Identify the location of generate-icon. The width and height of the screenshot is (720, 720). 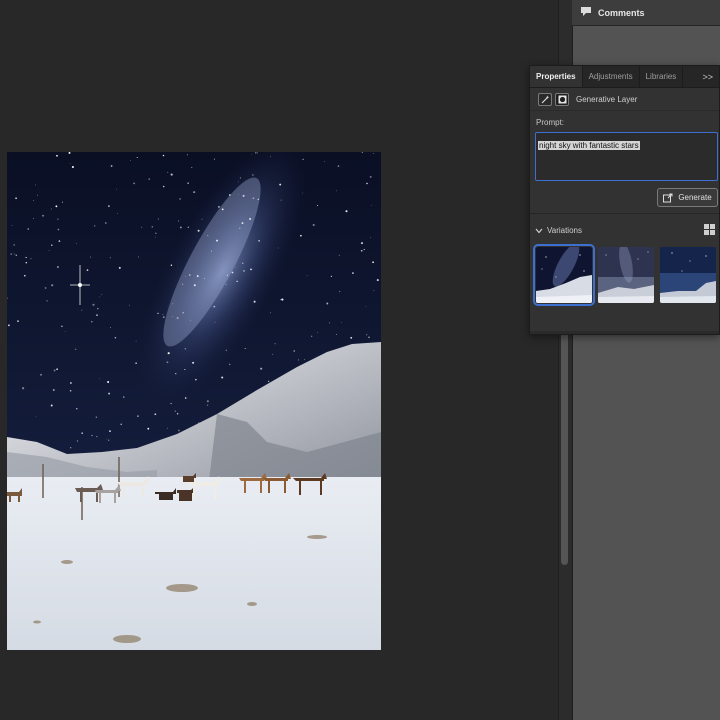
(668, 198).